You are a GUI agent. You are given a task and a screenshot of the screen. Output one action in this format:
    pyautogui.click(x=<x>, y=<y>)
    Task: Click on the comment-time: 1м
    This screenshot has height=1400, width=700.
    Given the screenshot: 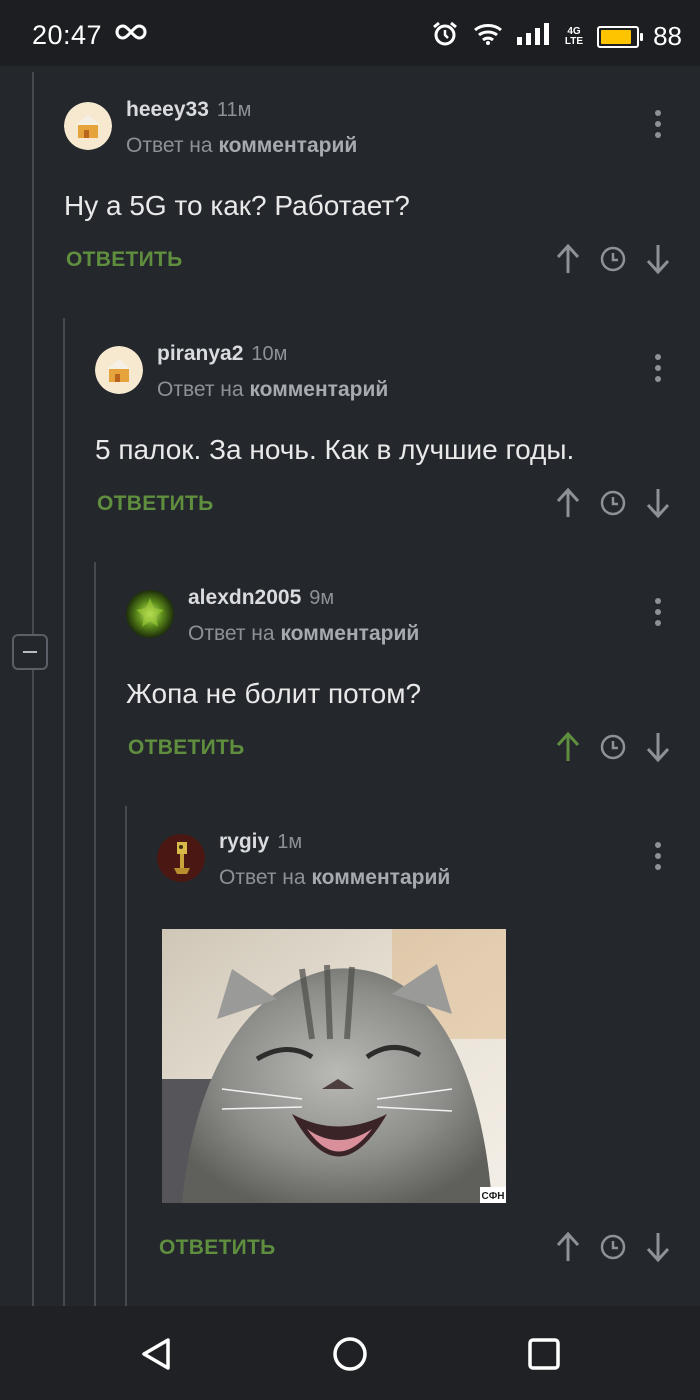 What is the action you would take?
    pyautogui.click(x=290, y=842)
    